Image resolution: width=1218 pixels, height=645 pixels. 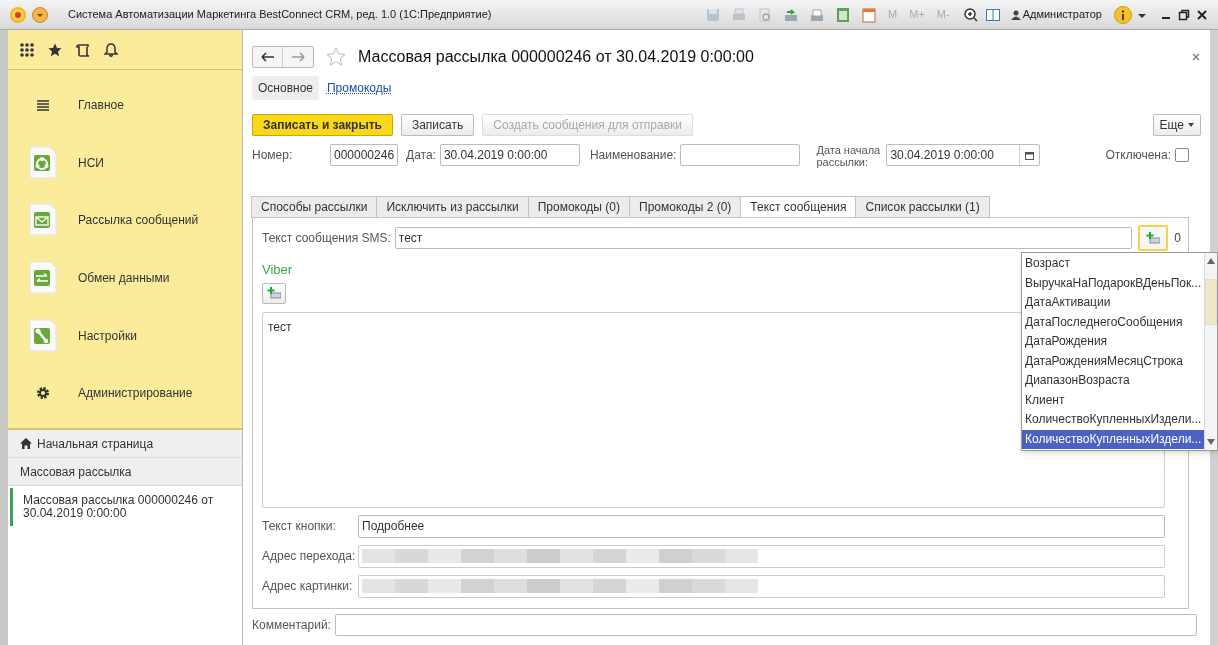 What do you see at coordinates (299, 526) in the screenshot?
I see `field-label: Текст кнопки:` at bounding box center [299, 526].